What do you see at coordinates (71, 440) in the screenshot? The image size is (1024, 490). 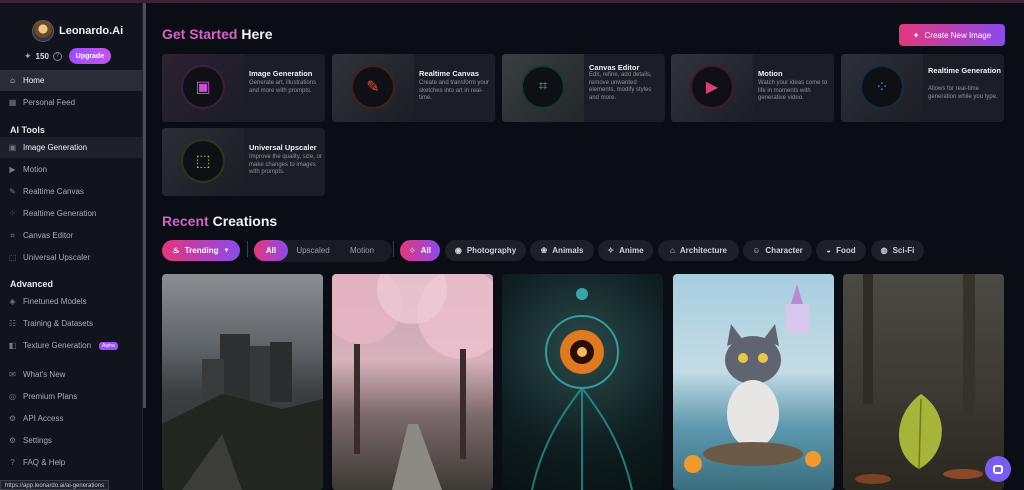 I see `sidebar-item-settings: ⚙ Settings` at bounding box center [71, 440].